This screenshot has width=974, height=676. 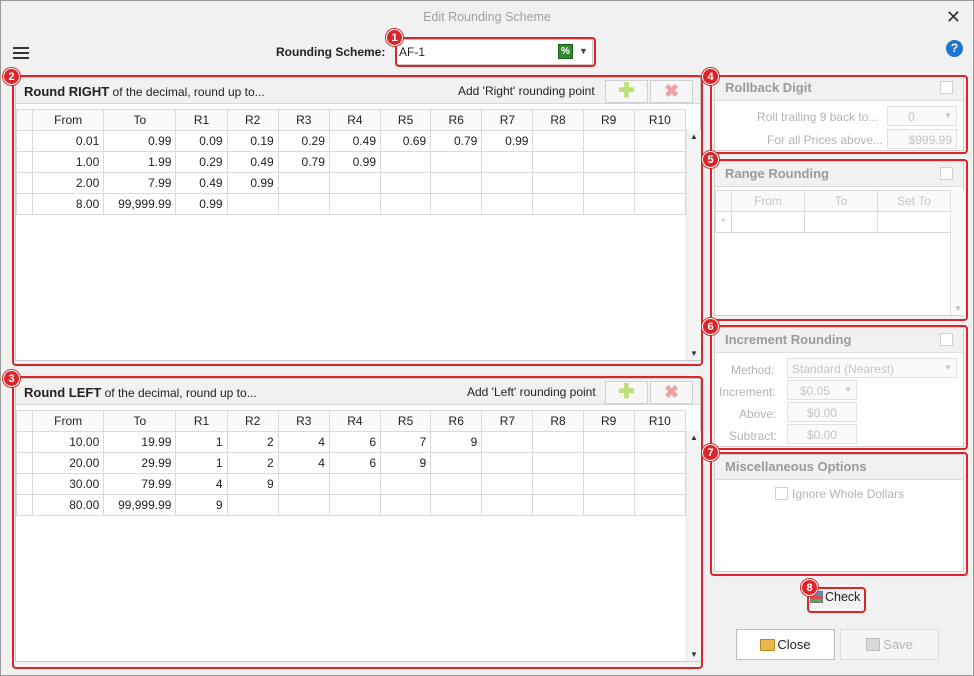 What do you see at coordinates (809, 587) in the screenshot?
I see `badge-8: 8` at bounding box center [809, 587].